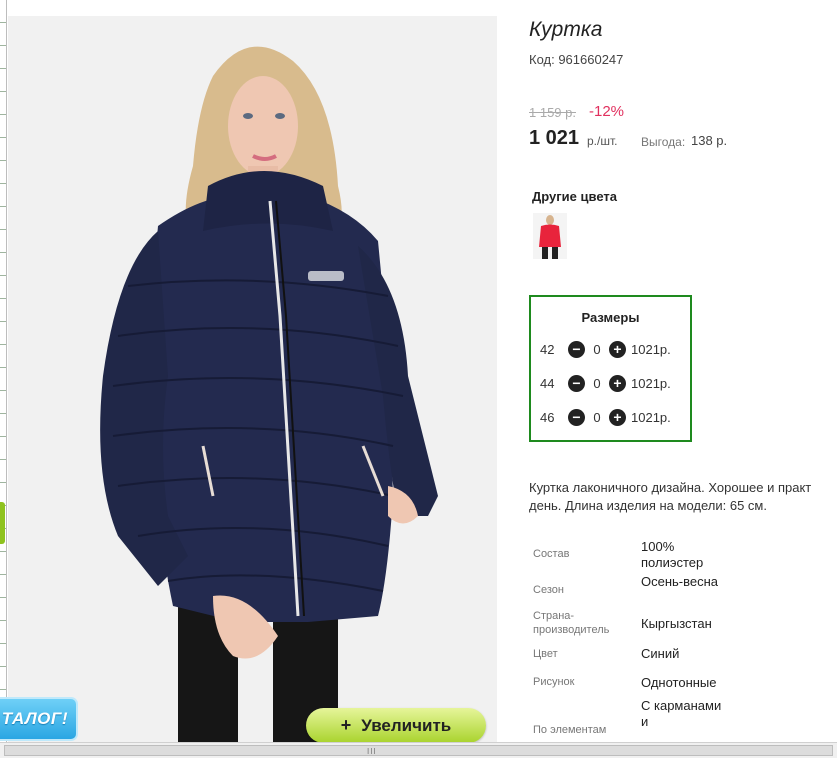 Image resolution: width=837 pixels, height=758 pixels. What do you see at coordinates (663, 142) in the screenshot?
I see `savings-label: Выгода:` at bounding box center [663, 142].